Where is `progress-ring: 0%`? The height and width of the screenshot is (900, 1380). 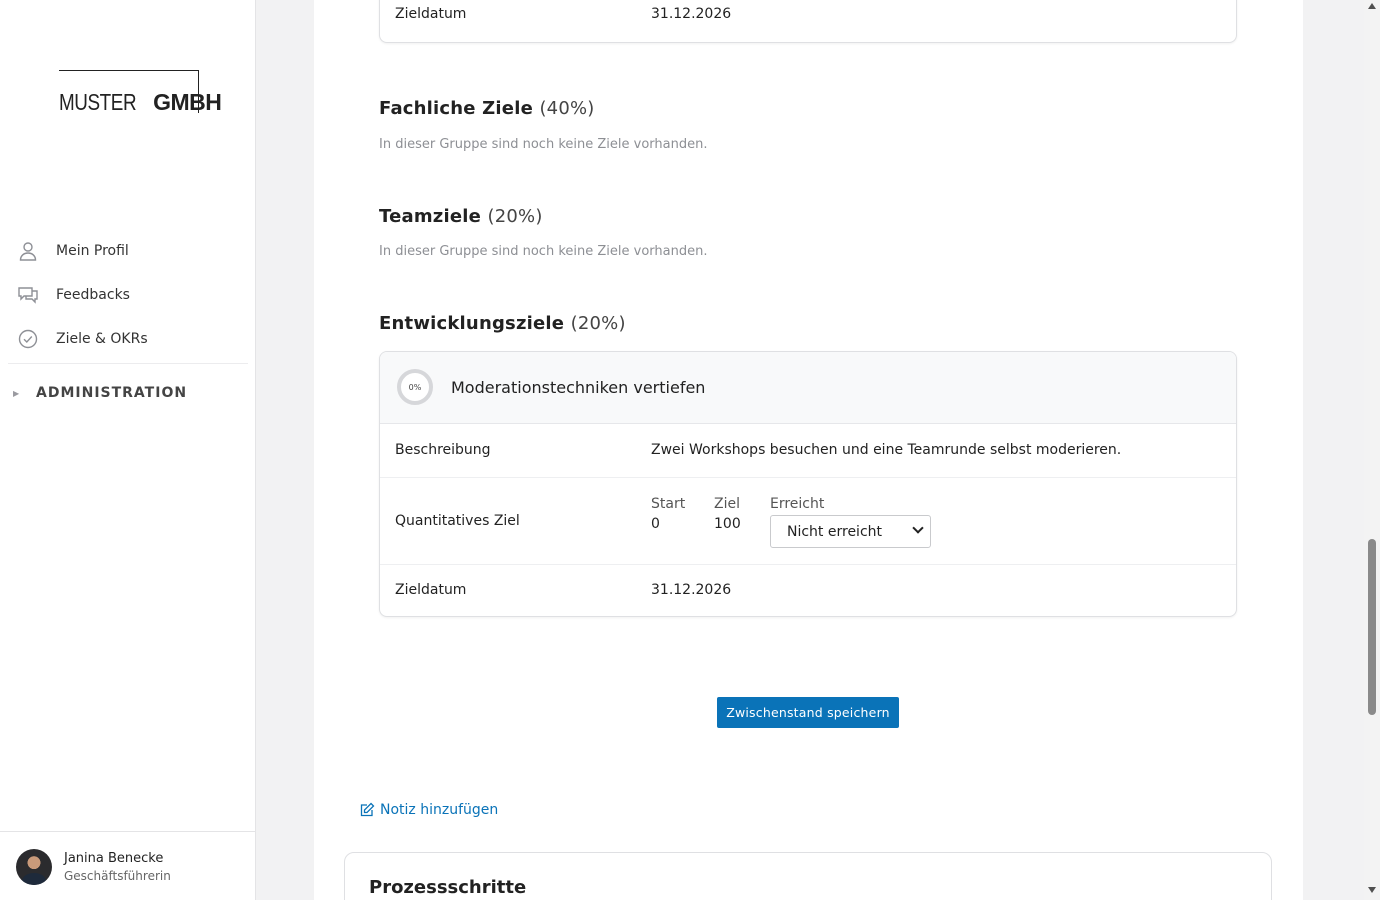
progress-ring: 0% is located at coordinates (415, 387).